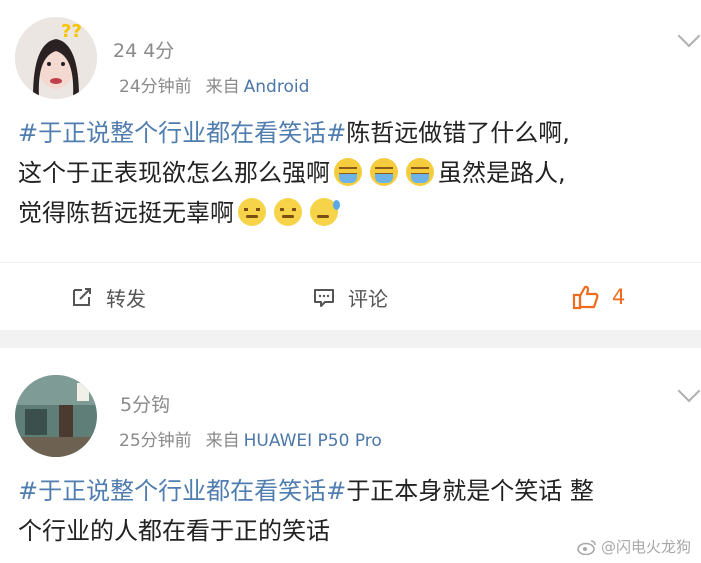  Describe the element at coordinates (585, 297) in the screenshot. I see `like-icon` at that location.